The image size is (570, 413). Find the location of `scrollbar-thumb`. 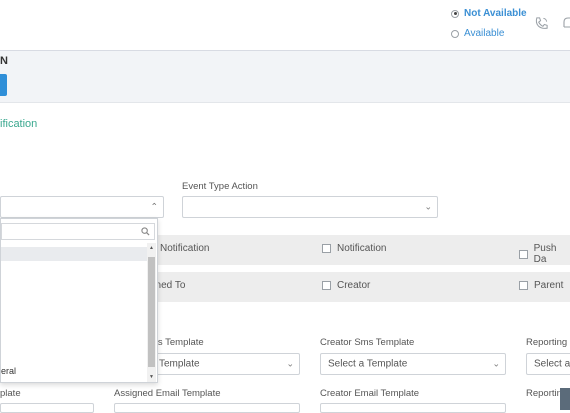

scrollbar-thumb is located at coordinates (151, 312).